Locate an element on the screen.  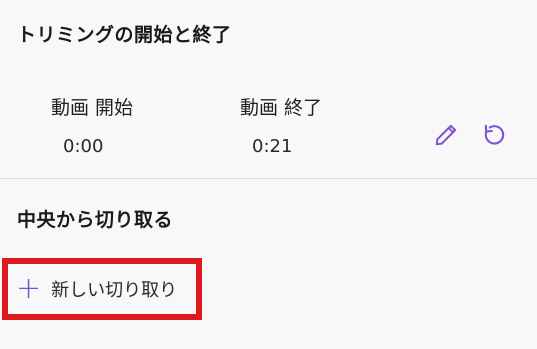
rotate-icon is located at coordinates (494, 134).